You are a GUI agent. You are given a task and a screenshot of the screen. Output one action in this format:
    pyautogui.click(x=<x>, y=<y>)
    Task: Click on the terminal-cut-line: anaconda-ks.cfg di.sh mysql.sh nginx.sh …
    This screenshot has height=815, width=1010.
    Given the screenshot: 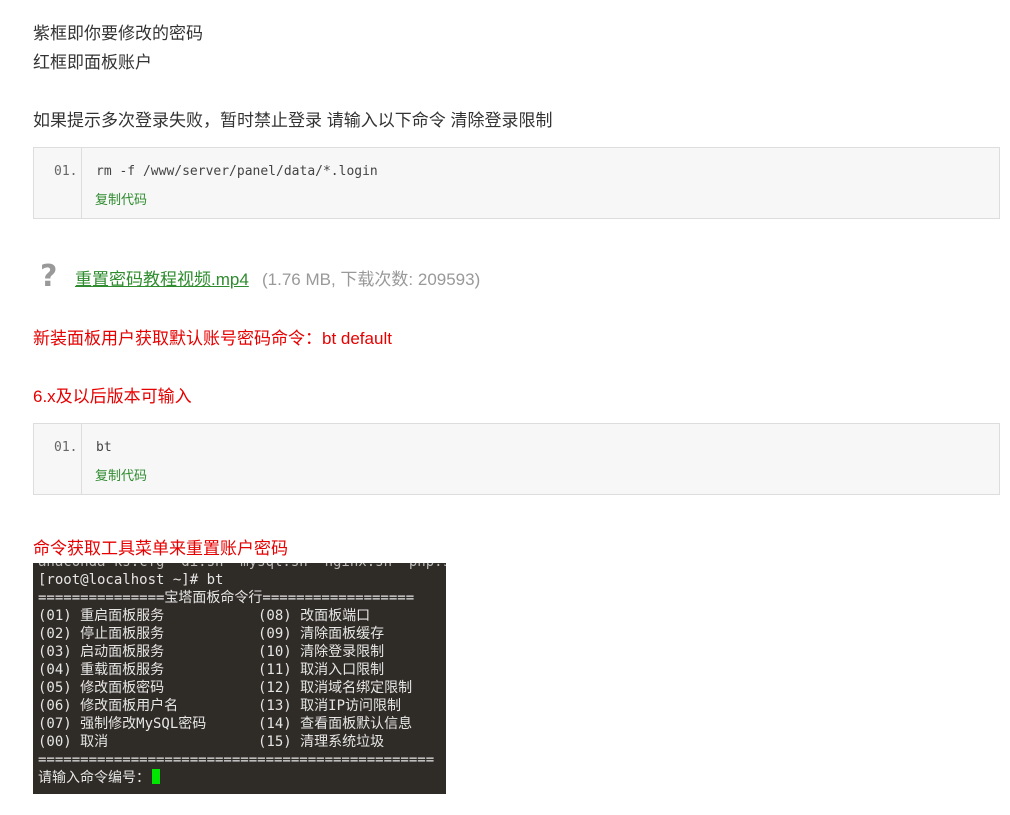 What is the action you would take?
    pyautogui.click(x=242, y=567)
    